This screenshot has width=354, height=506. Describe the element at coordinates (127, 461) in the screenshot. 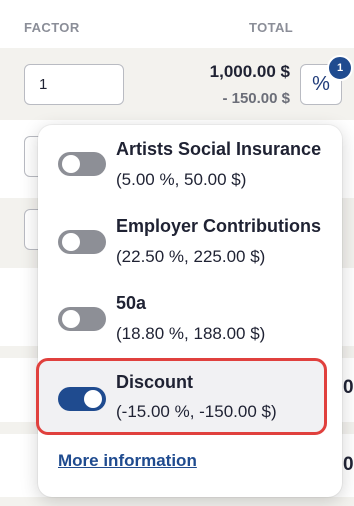

I see `more-information-link: More information` at that location.